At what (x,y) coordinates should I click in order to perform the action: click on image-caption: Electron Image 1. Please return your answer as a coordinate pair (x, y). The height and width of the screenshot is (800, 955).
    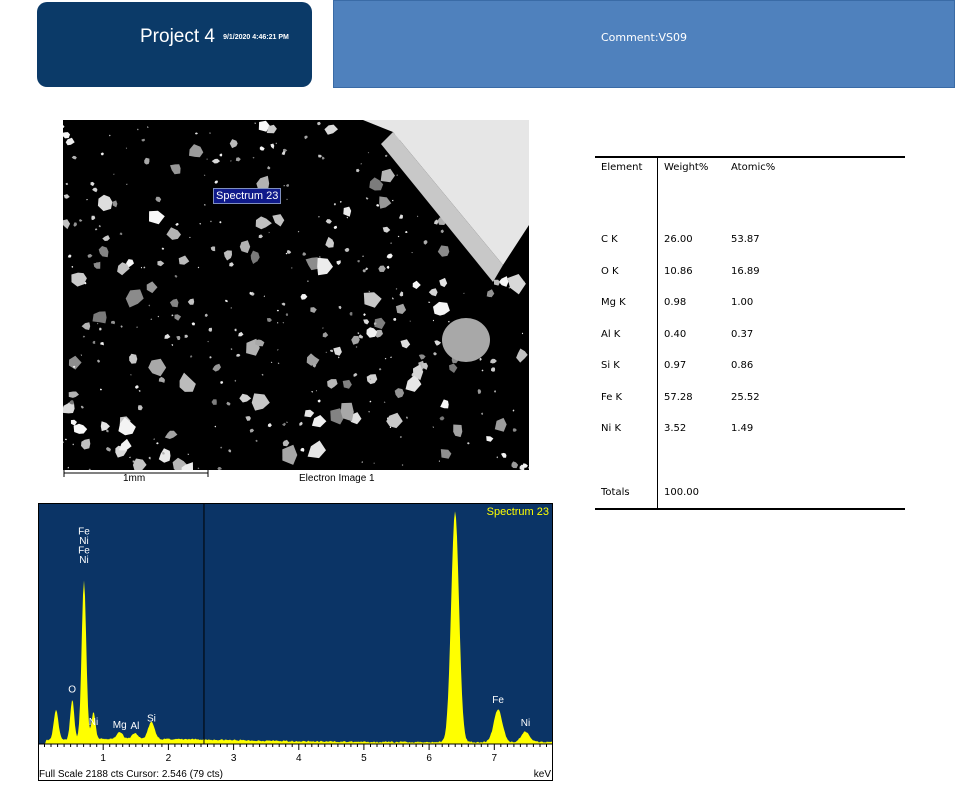
    Looking at the image, I should click on (337, 478).